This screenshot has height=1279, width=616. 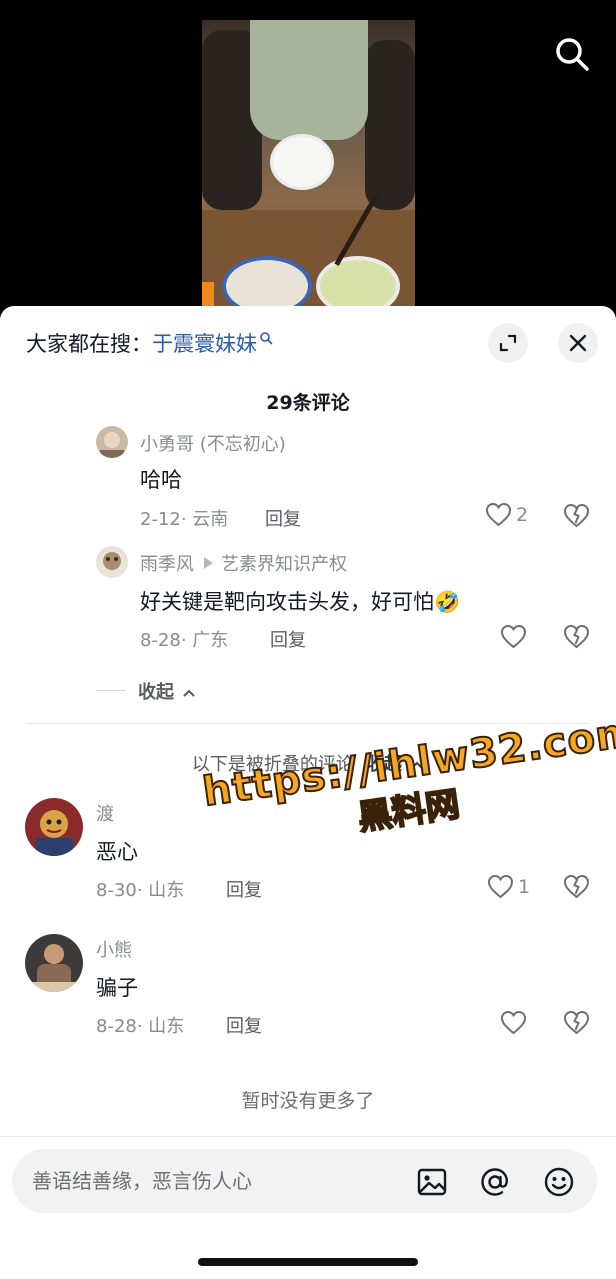 What do you see at coordinates (308, 1101) in the screenshot?
I see `no-more-comments: 暂时没有更多了` at bounding box center [308, 1101].